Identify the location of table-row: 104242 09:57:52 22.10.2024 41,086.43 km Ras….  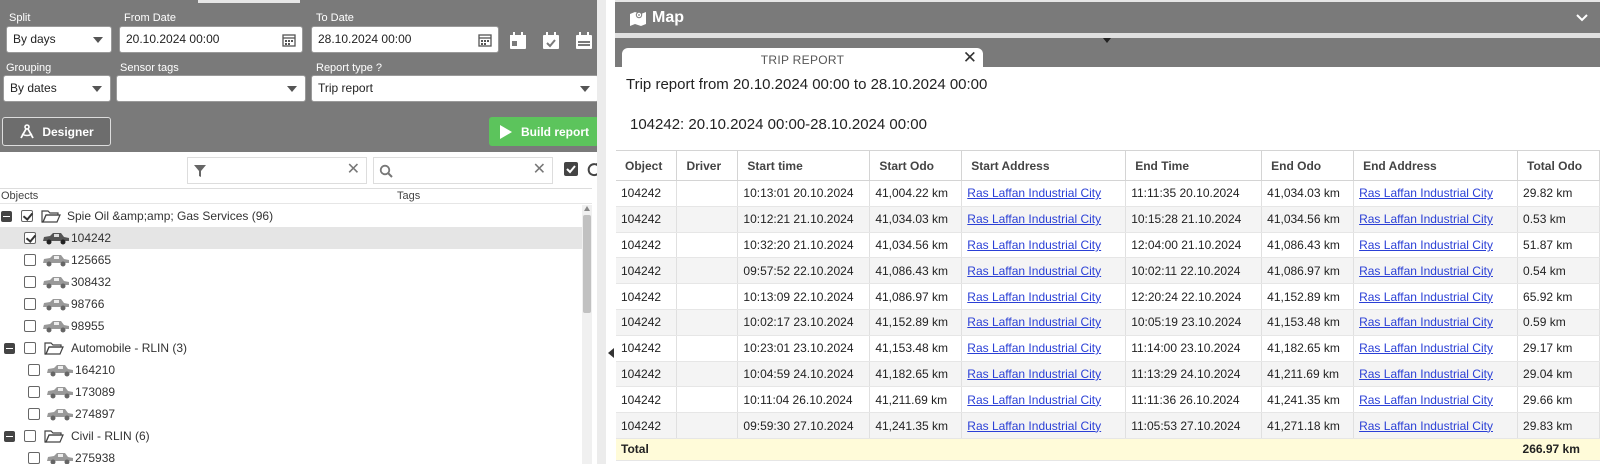
(1108, 271).